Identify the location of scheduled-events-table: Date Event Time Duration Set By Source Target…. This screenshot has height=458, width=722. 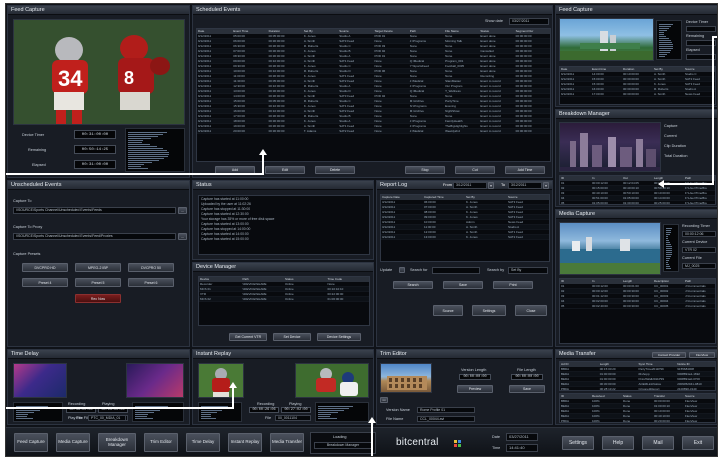
(373, 95).